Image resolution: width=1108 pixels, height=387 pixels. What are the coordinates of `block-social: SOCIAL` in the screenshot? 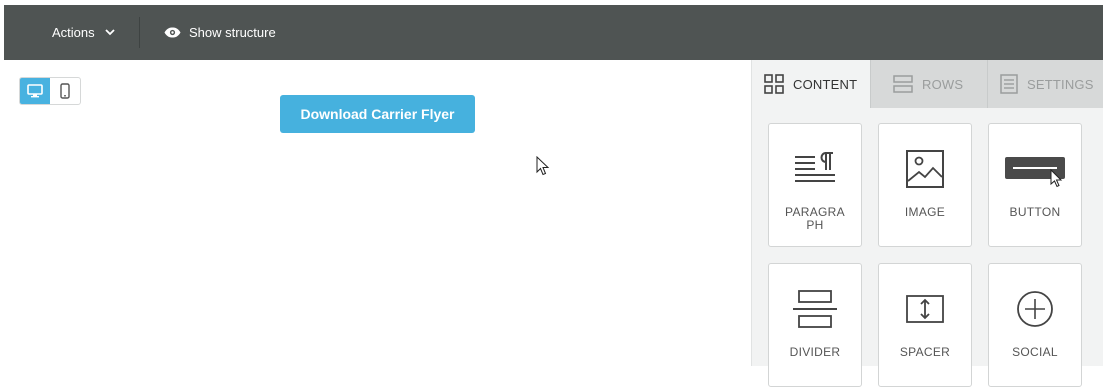 It's located at (1035, 325).